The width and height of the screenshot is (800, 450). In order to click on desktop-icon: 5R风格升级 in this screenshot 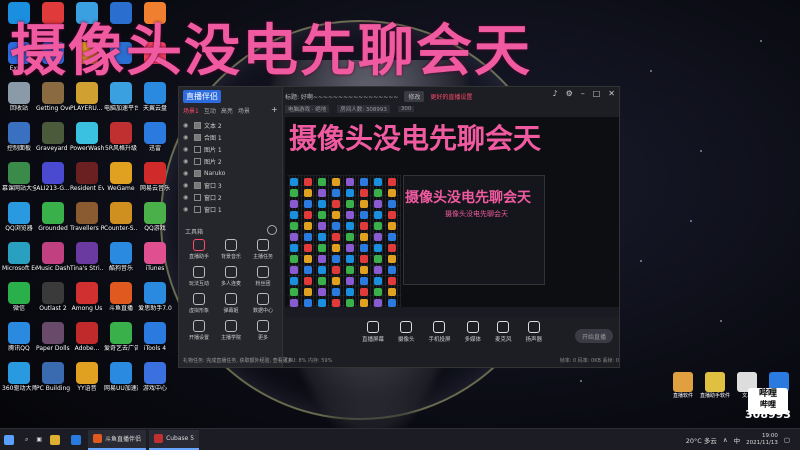, I will do `click(121, 141)`.